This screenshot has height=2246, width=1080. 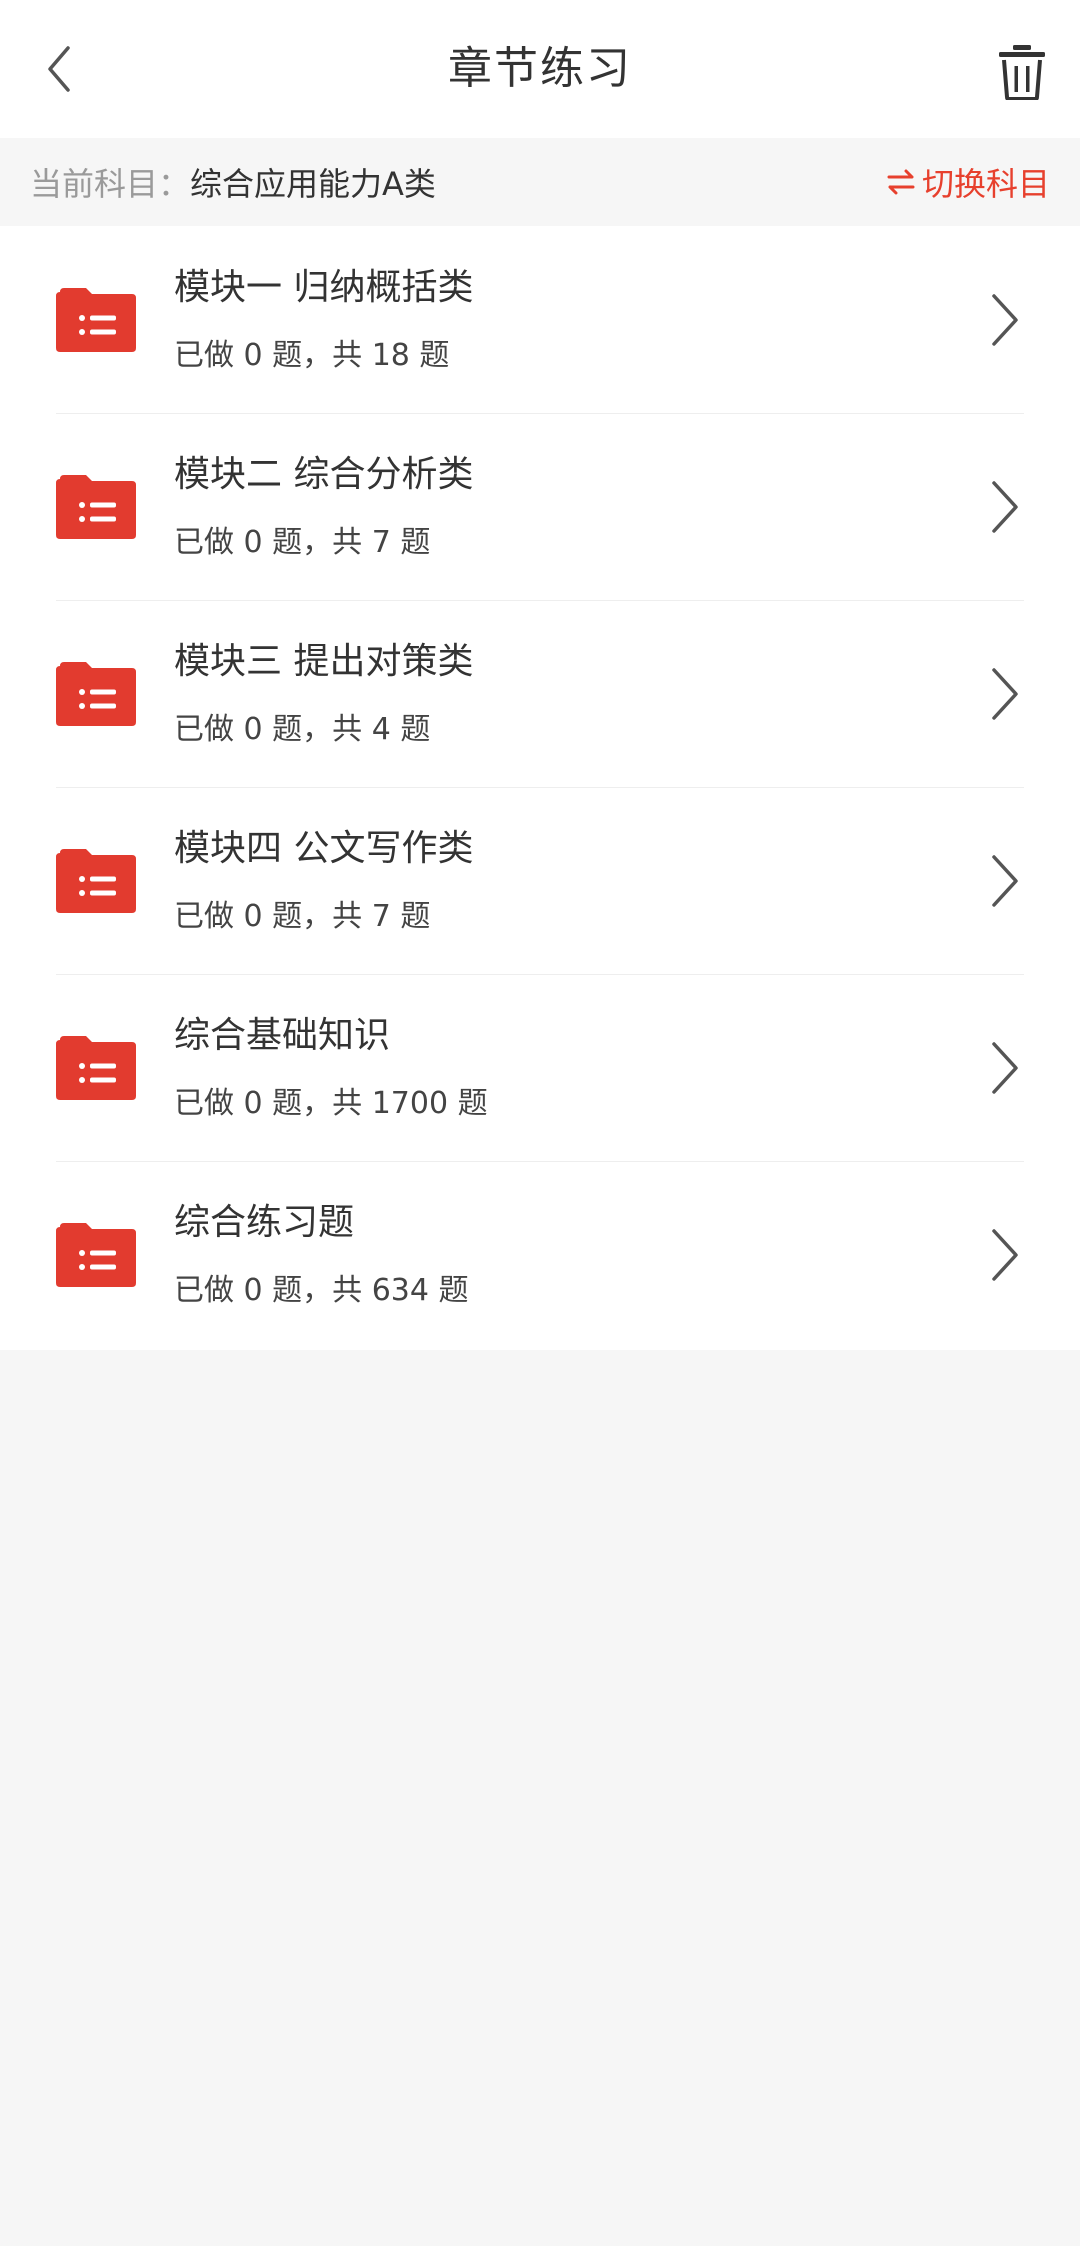 I want to click on chapter-item: 模块二 综合分析类 已做 0 题，共 7 题, so click(x=540, y=506).